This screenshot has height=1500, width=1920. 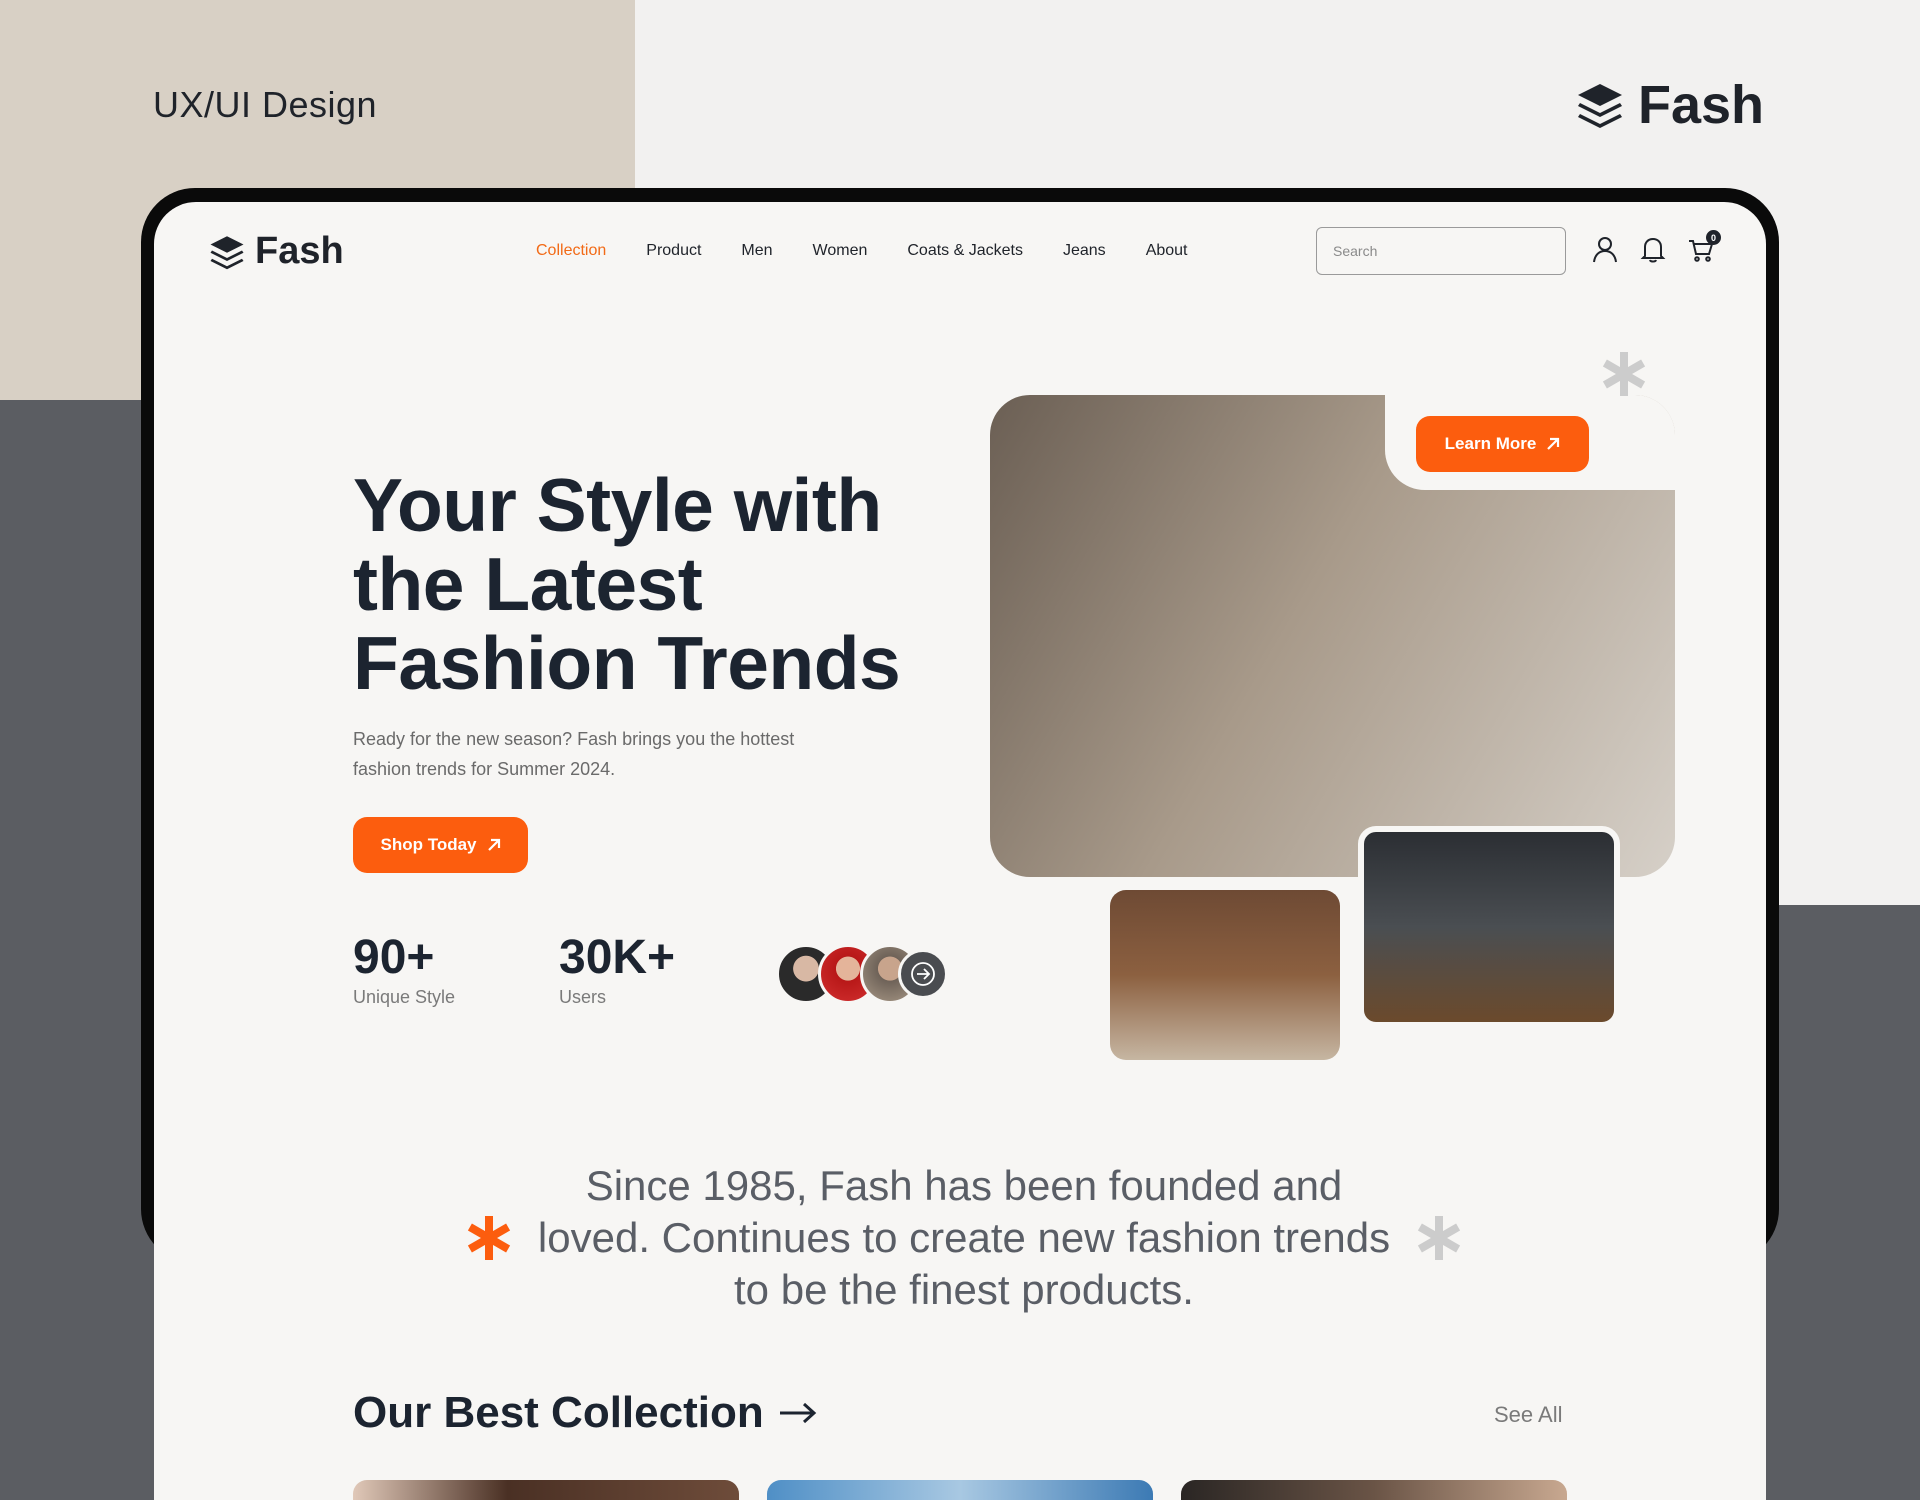 I want to click on stat-value: 30K+, so click(x=617, y=957).